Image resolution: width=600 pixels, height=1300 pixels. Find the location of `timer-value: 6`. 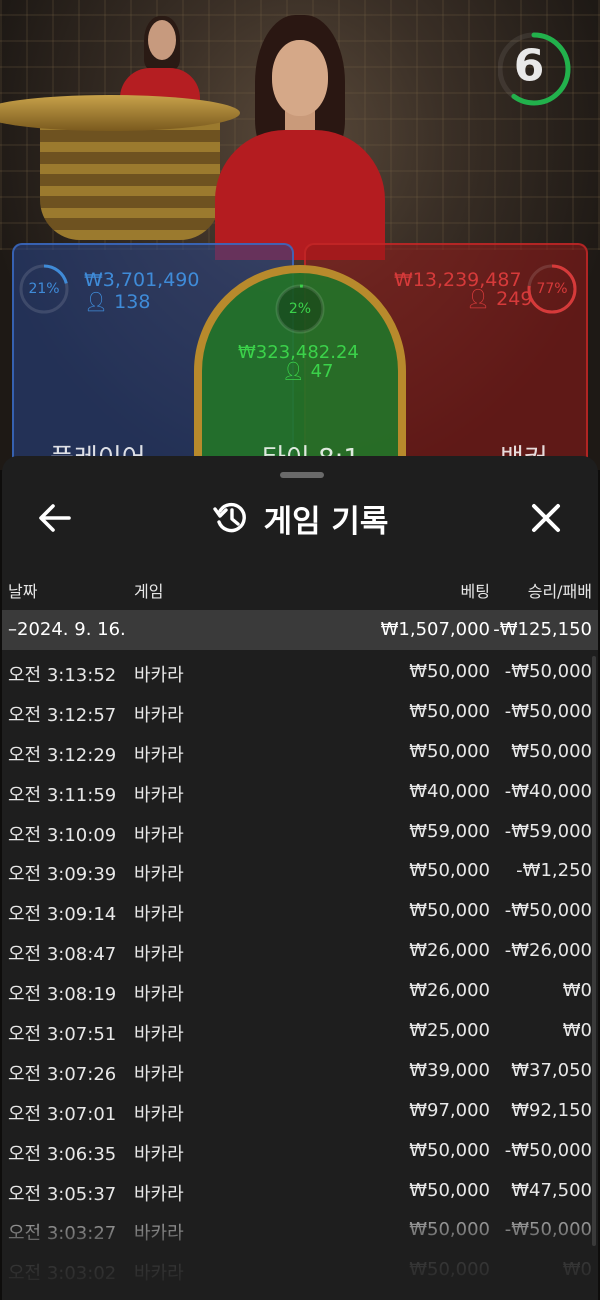

timer-value: 6 is located at coordinates (529, 66).